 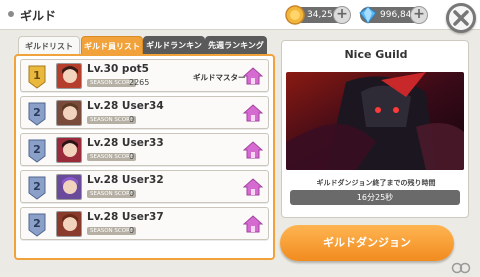 I want to click on member-row: 2 Lv.28 User32 SEASON SCORE 0, so click(x=144, y=186).